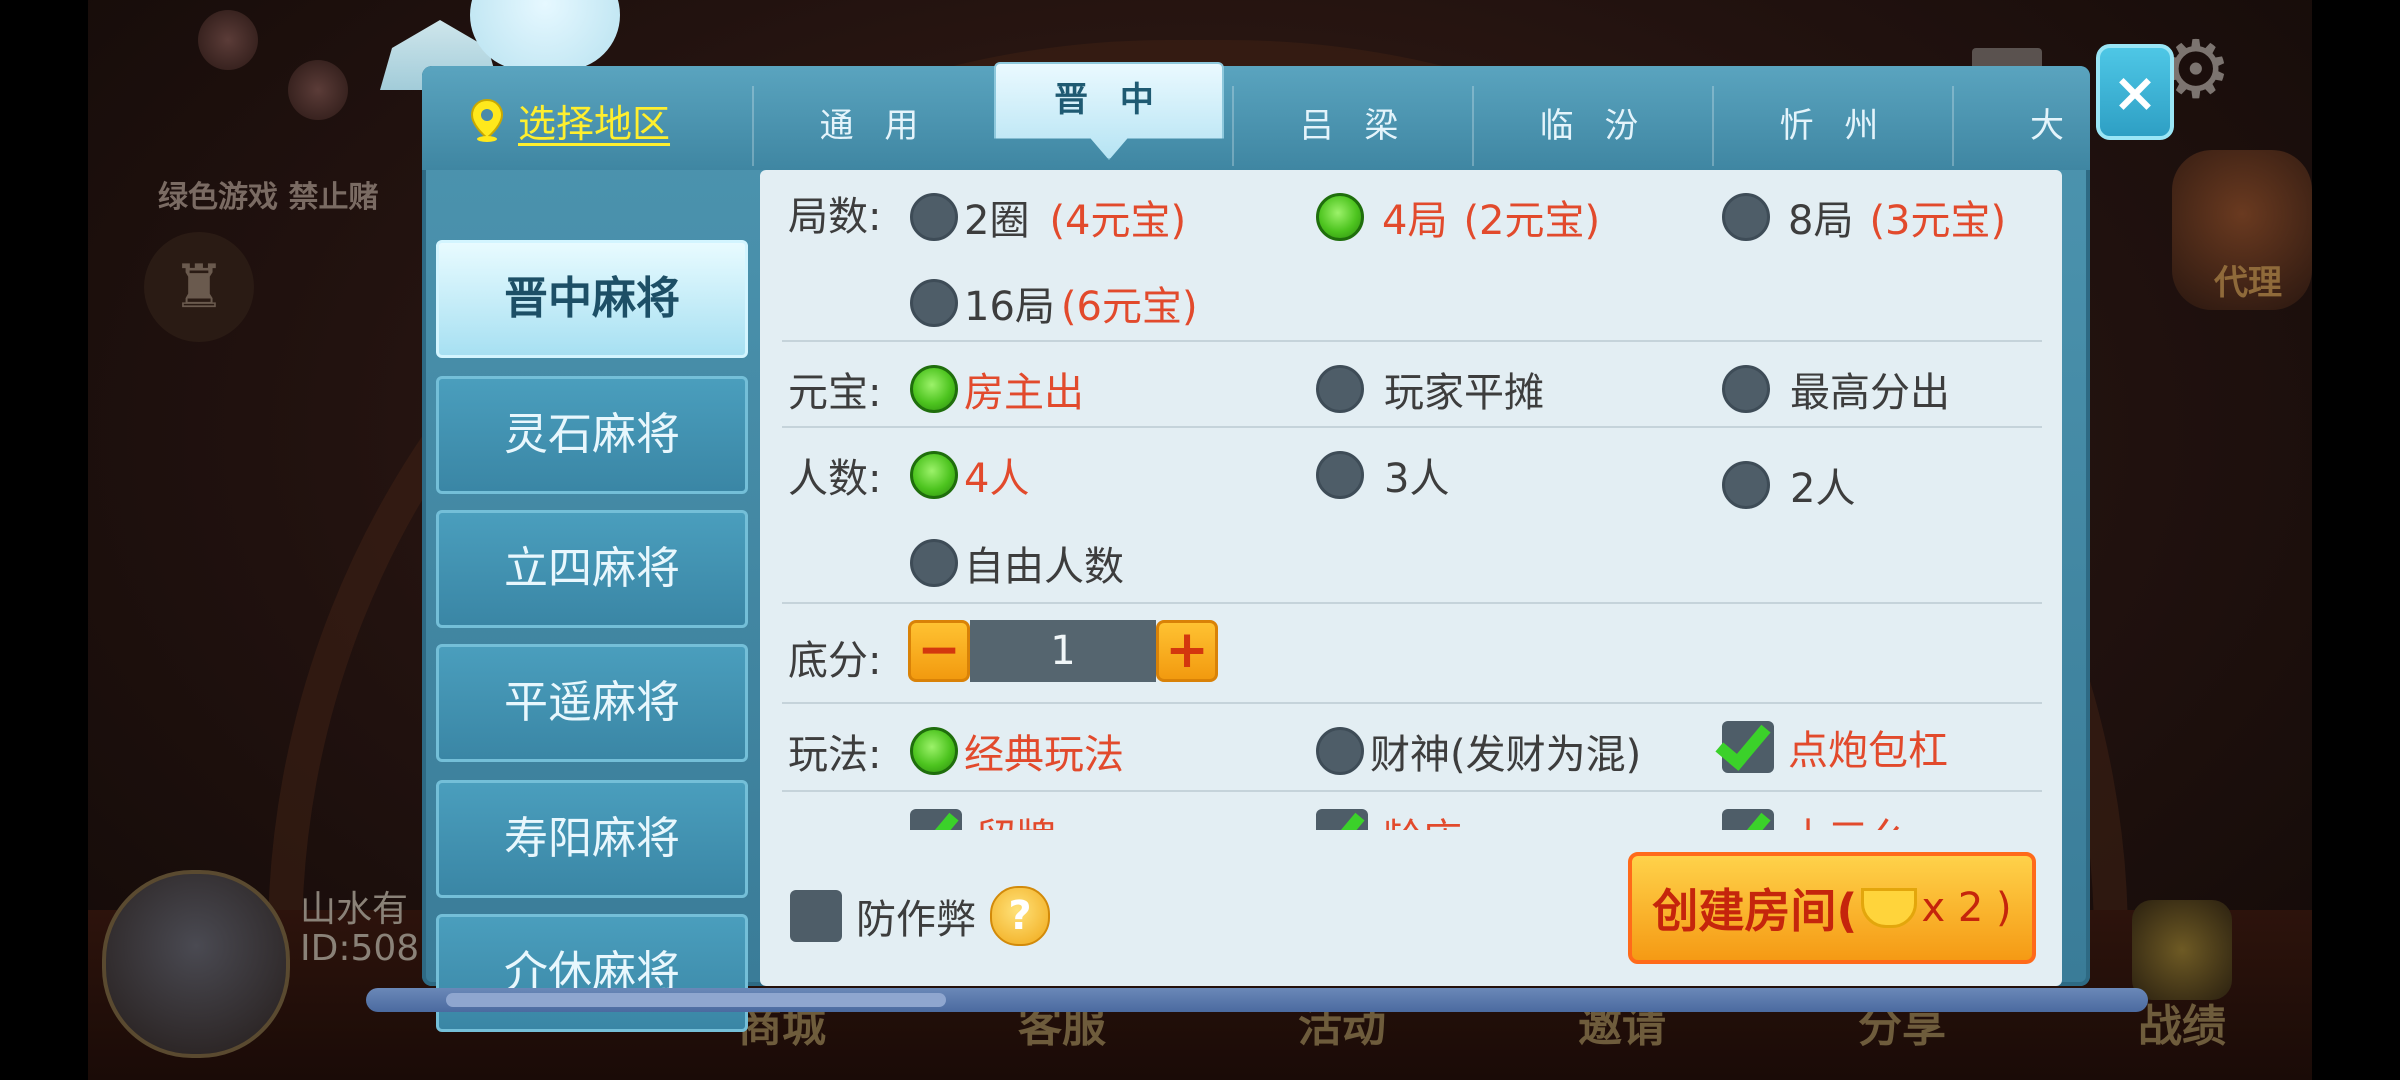 The height and width of the screenshot is (1080, 2400). Describe the element at coordinates (1506, 755) in the screenshot. I see `option-name: 财神(发财为混)` at that location.